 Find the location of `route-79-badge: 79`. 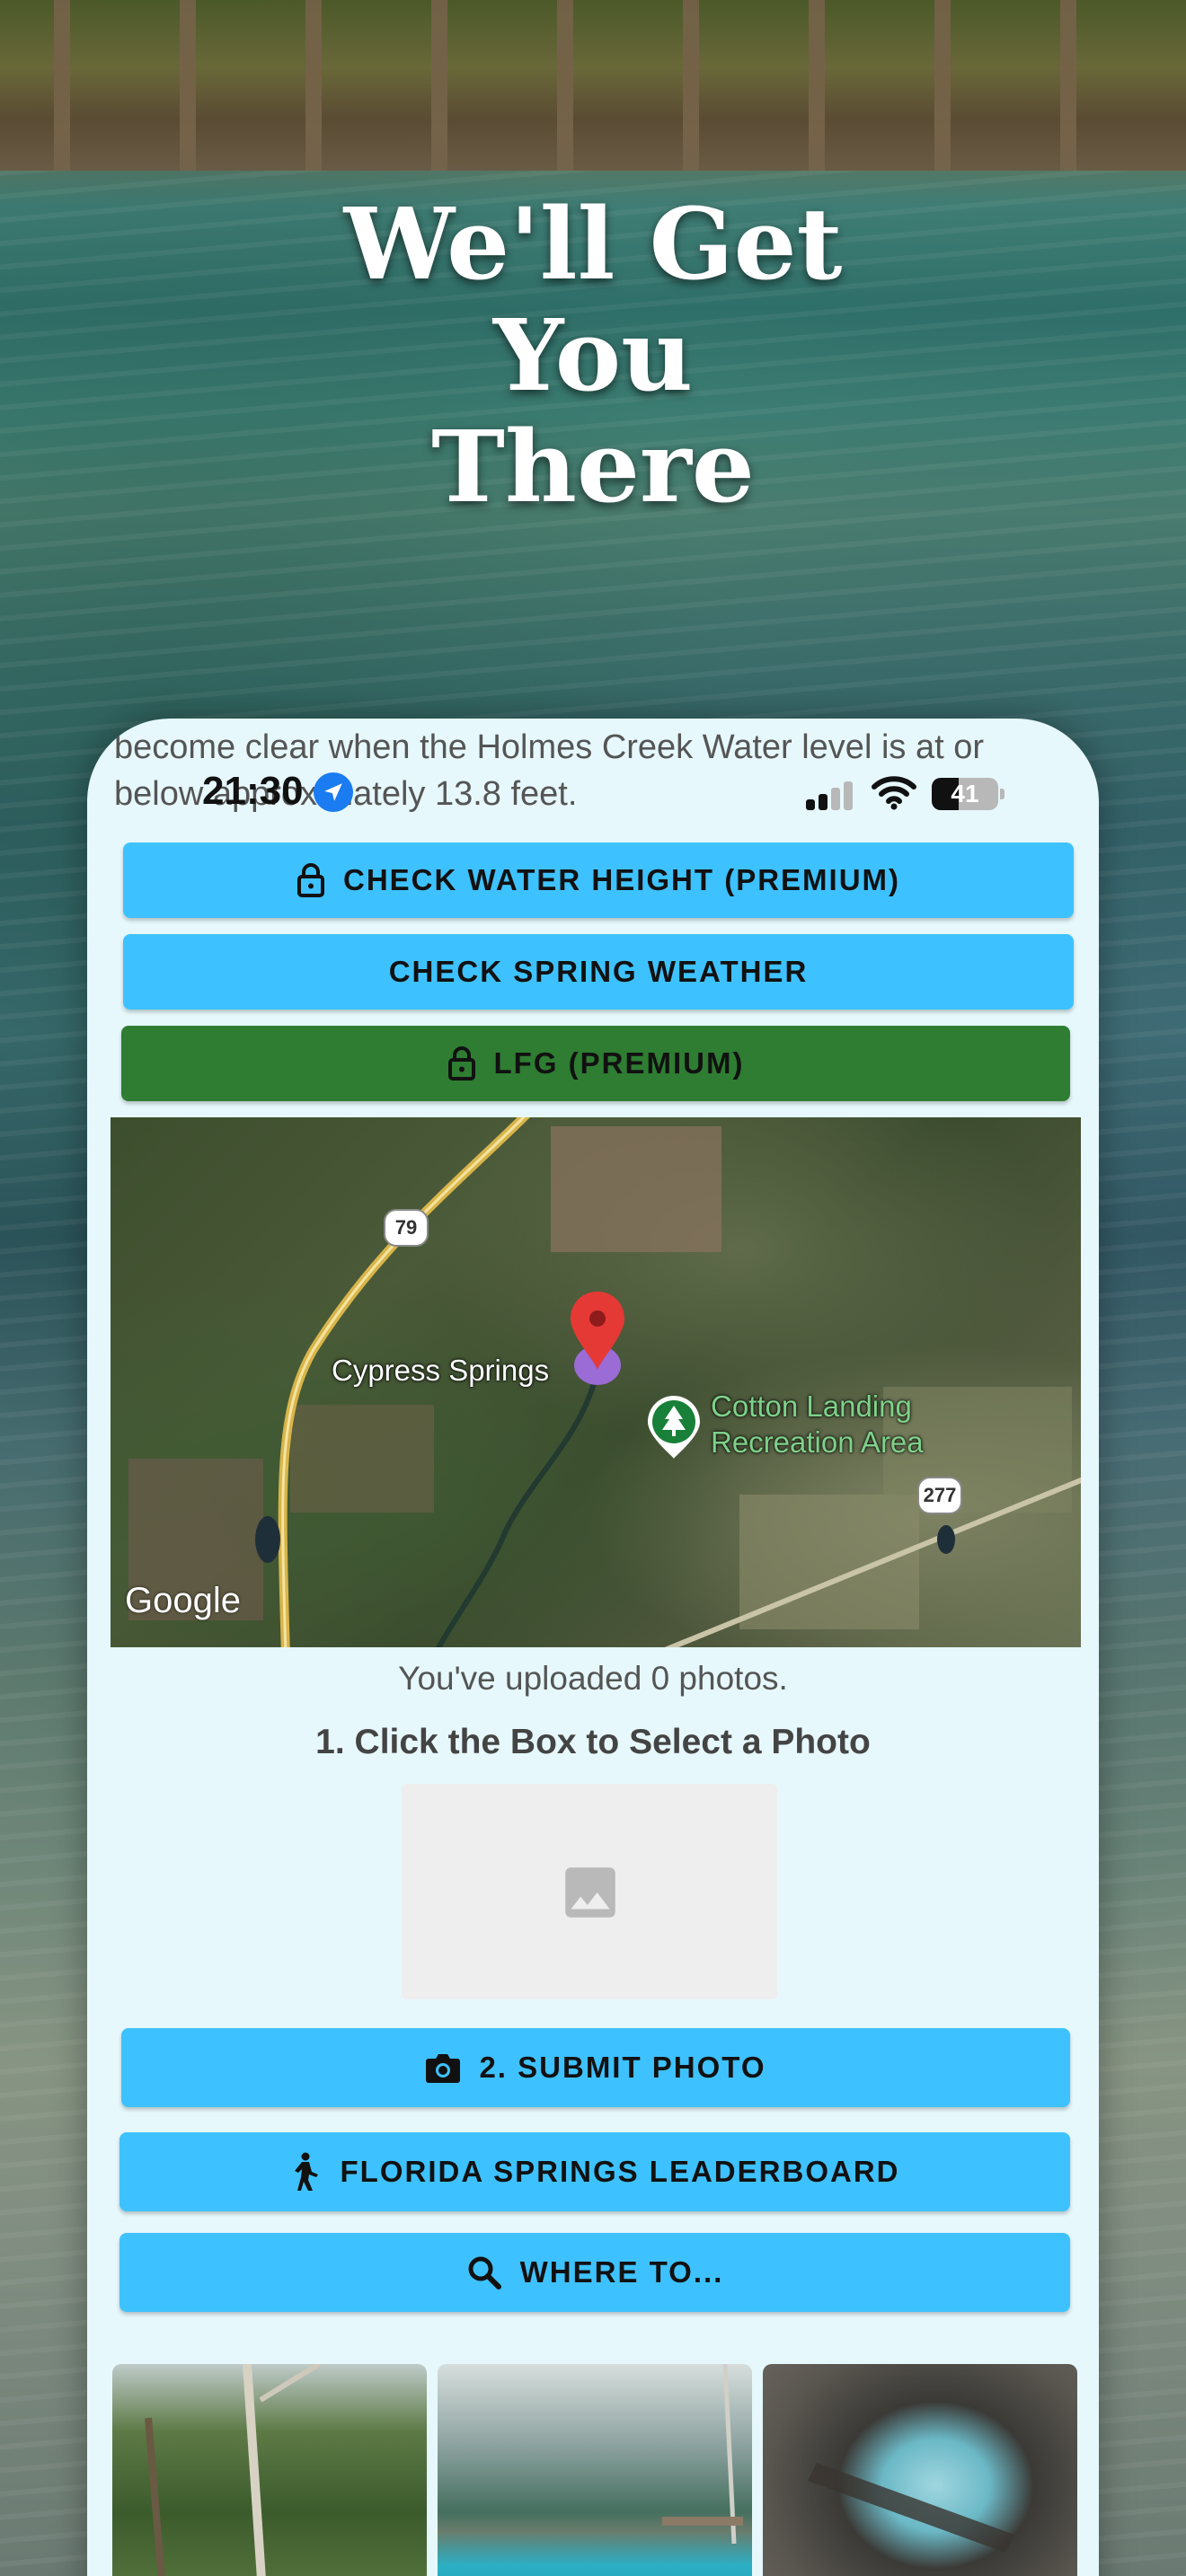

route-79-badge: 79 is located at coordinates (406, 1228).